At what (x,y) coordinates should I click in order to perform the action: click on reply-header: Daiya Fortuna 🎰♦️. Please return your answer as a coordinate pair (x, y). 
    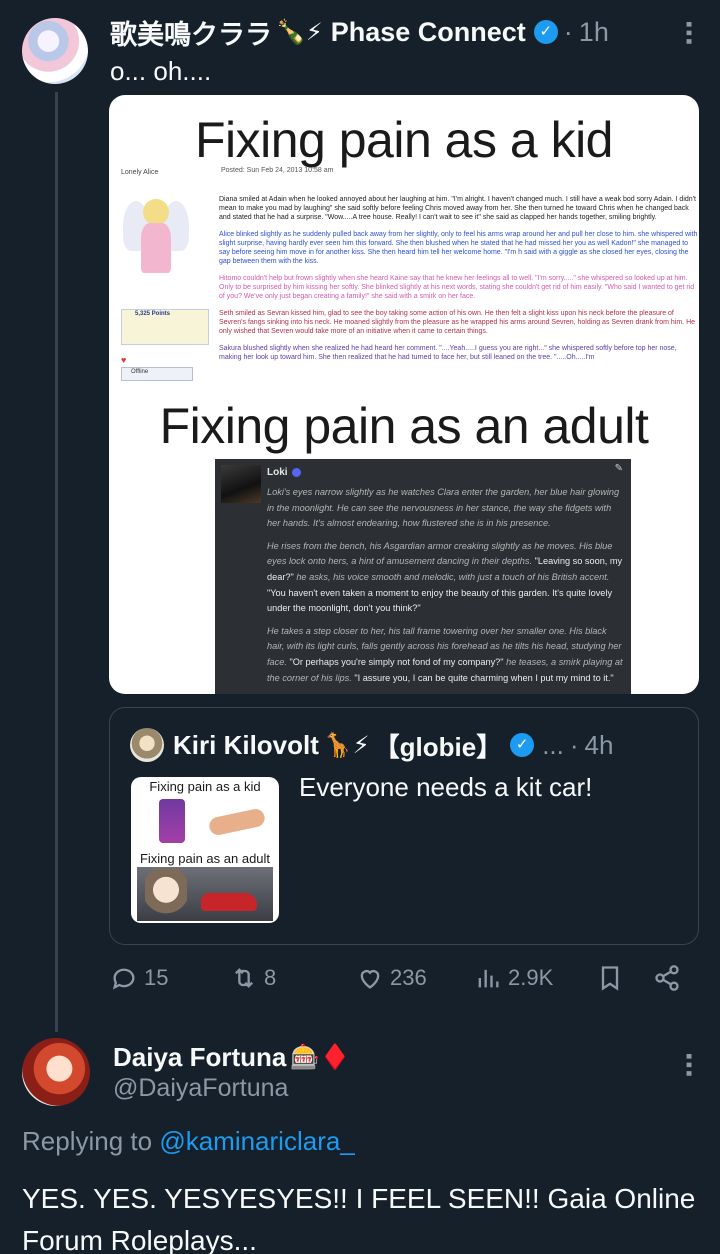
    Looking at the image, I should click on (231, 1057).